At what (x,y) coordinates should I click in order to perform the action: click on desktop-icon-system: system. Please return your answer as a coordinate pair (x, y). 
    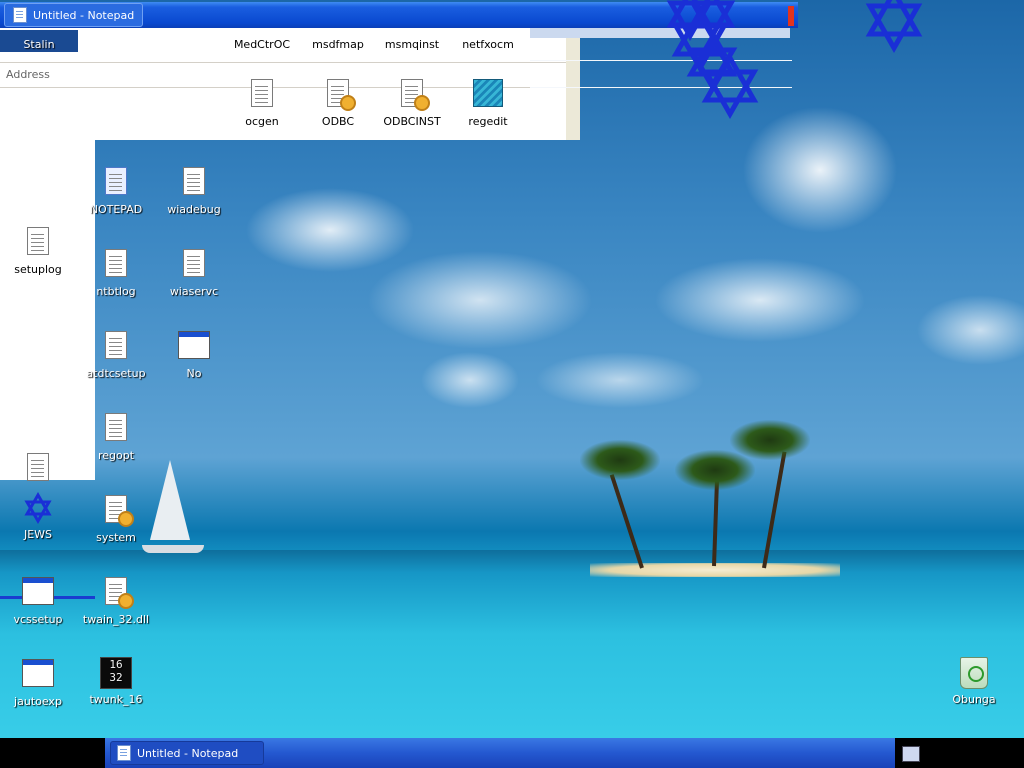
    Looking at the image, I should click on (116, 518).